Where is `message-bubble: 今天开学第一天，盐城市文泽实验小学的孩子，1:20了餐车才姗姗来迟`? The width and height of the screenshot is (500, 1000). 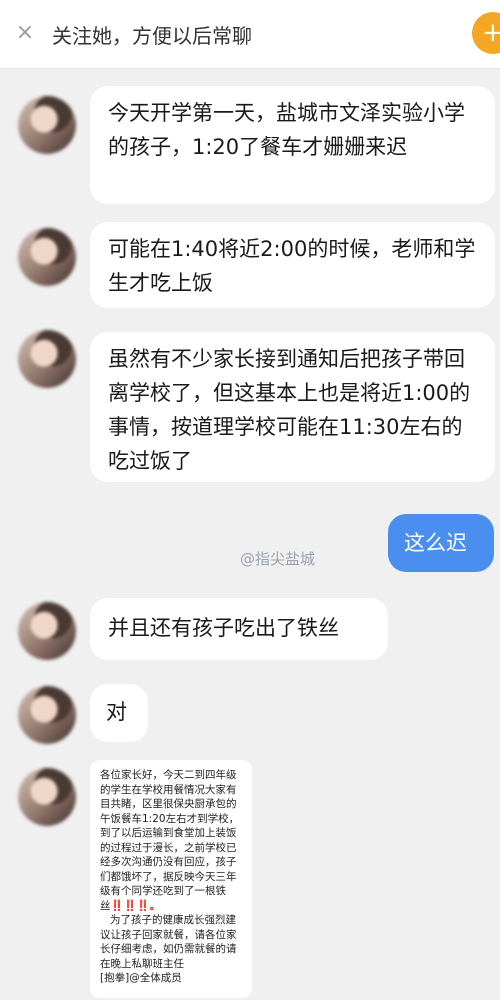 message-bubble: 今天开学第一天，盐城市文泽实验小学的孩子，1:20了餐车才姗姗来迟 is located at coordinates (292, 145).